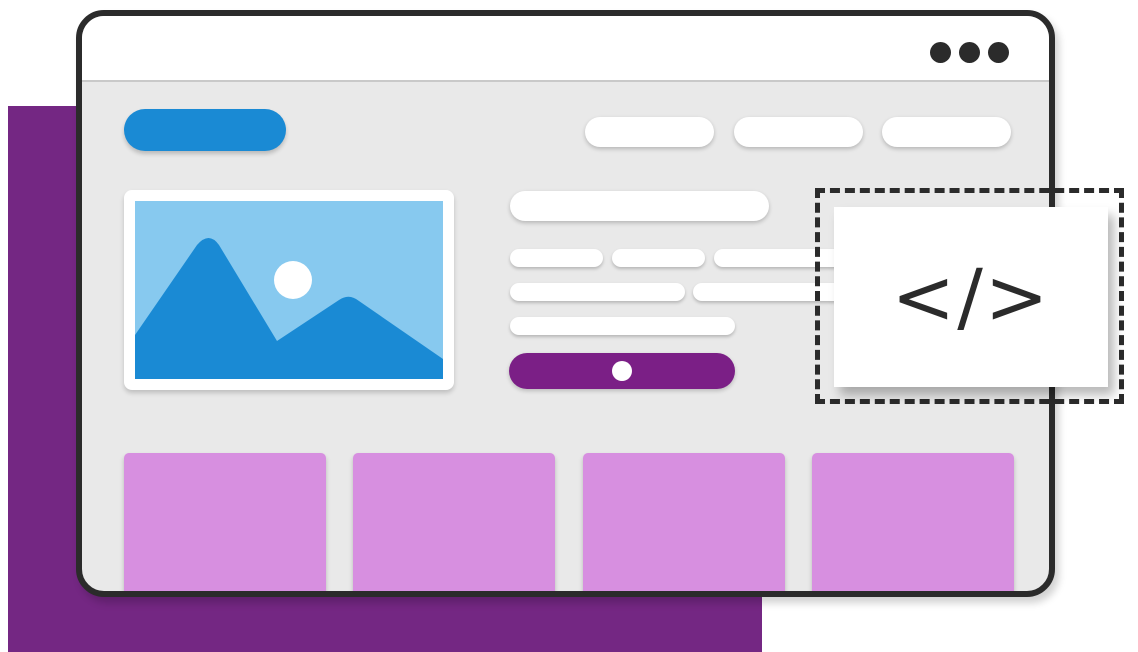 This screenshot has height=652, width=1138. Describe the element at coordinates (205, 130) in the screenshot. I see `logo-placeholder` at that location.